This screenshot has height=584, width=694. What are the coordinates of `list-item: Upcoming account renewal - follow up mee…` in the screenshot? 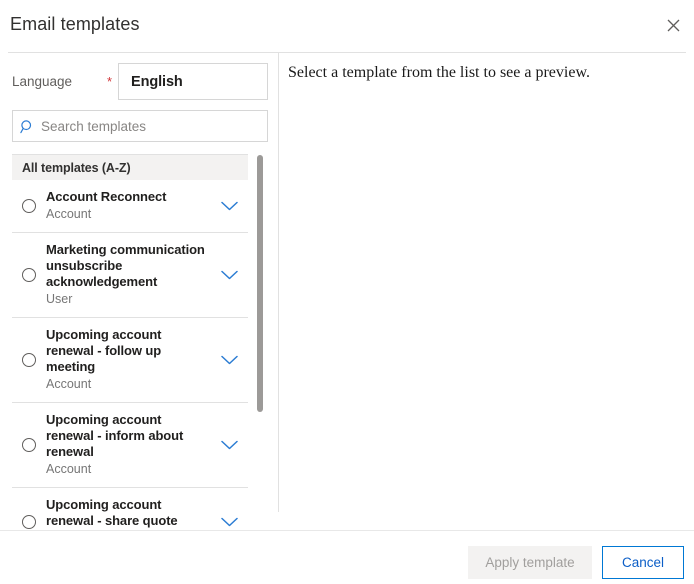 It's located at (130, 360).